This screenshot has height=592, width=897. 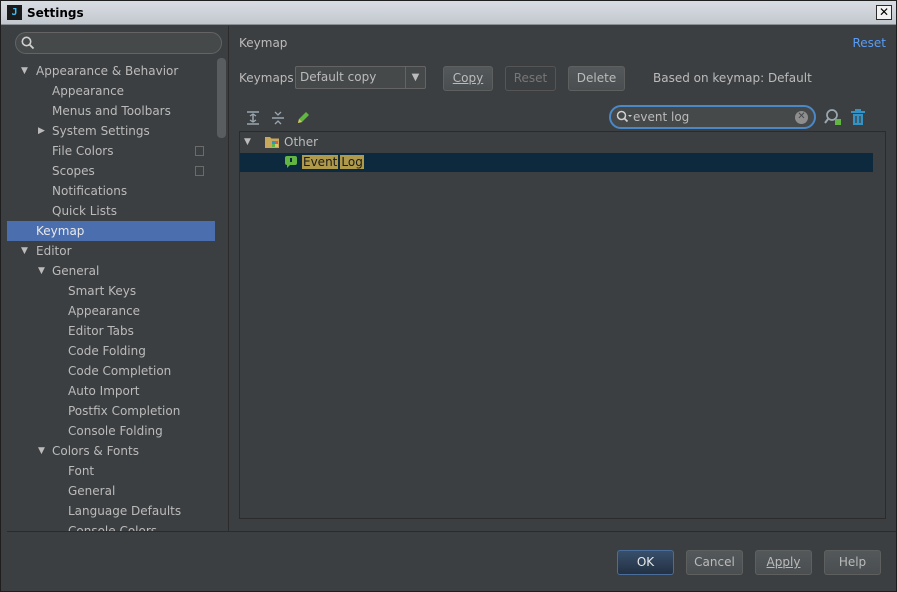 I want to click on sidebar-item-editor-appearance: Appearance, so click(x=117, y=311).